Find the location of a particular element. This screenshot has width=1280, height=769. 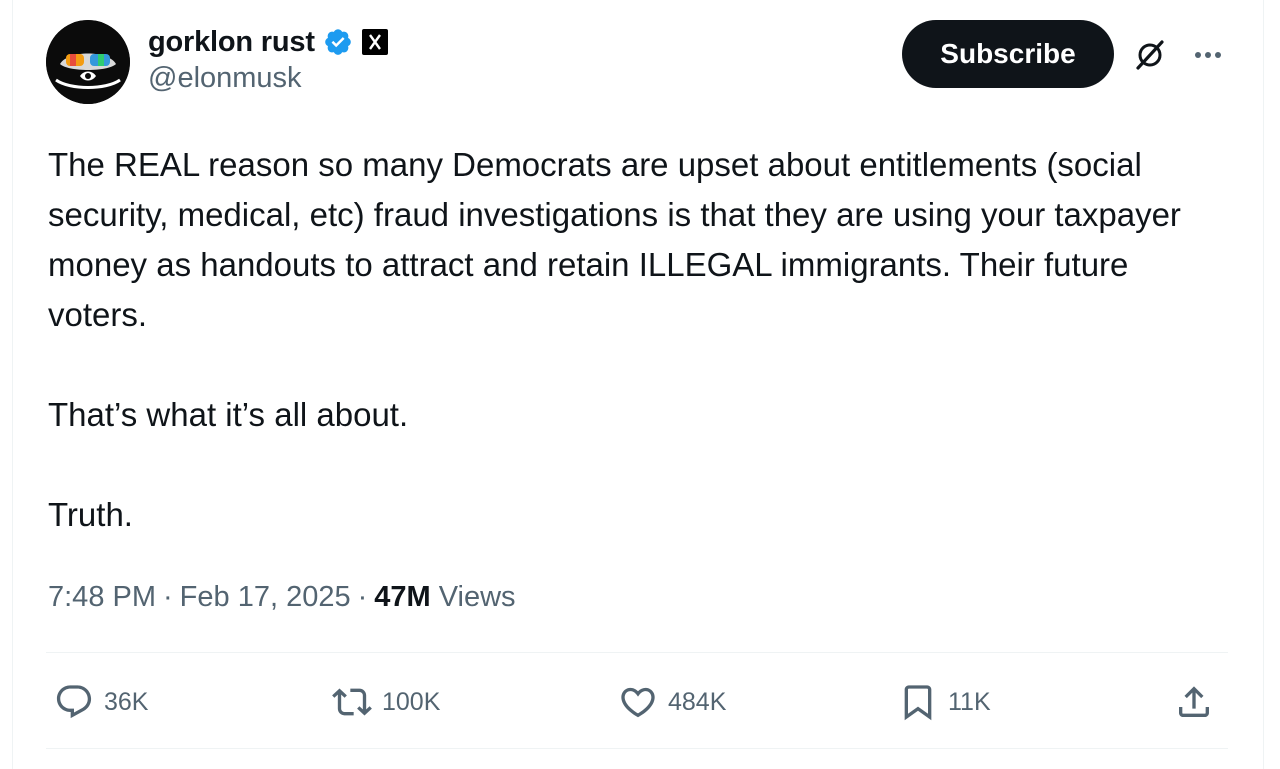

like-count: 484K is located at coordinates (697, 701).